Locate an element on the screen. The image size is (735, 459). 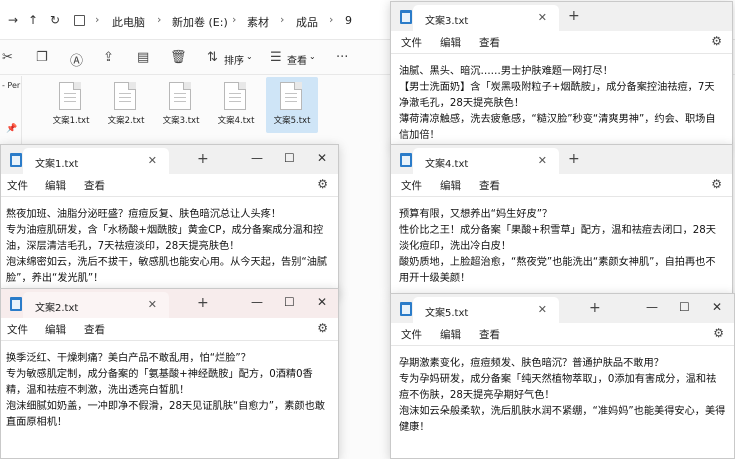
title-bar: 文案3.txt ✕ + is located at coordinates (561, 16).